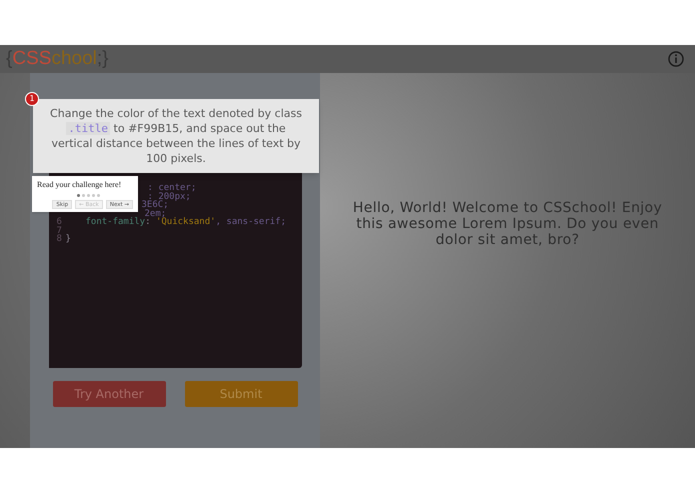 The width and height of the screenshot is (695, 494). Describe the element at coordinates (68, 239) in the screenshot. I see `code-text: }` at that location.